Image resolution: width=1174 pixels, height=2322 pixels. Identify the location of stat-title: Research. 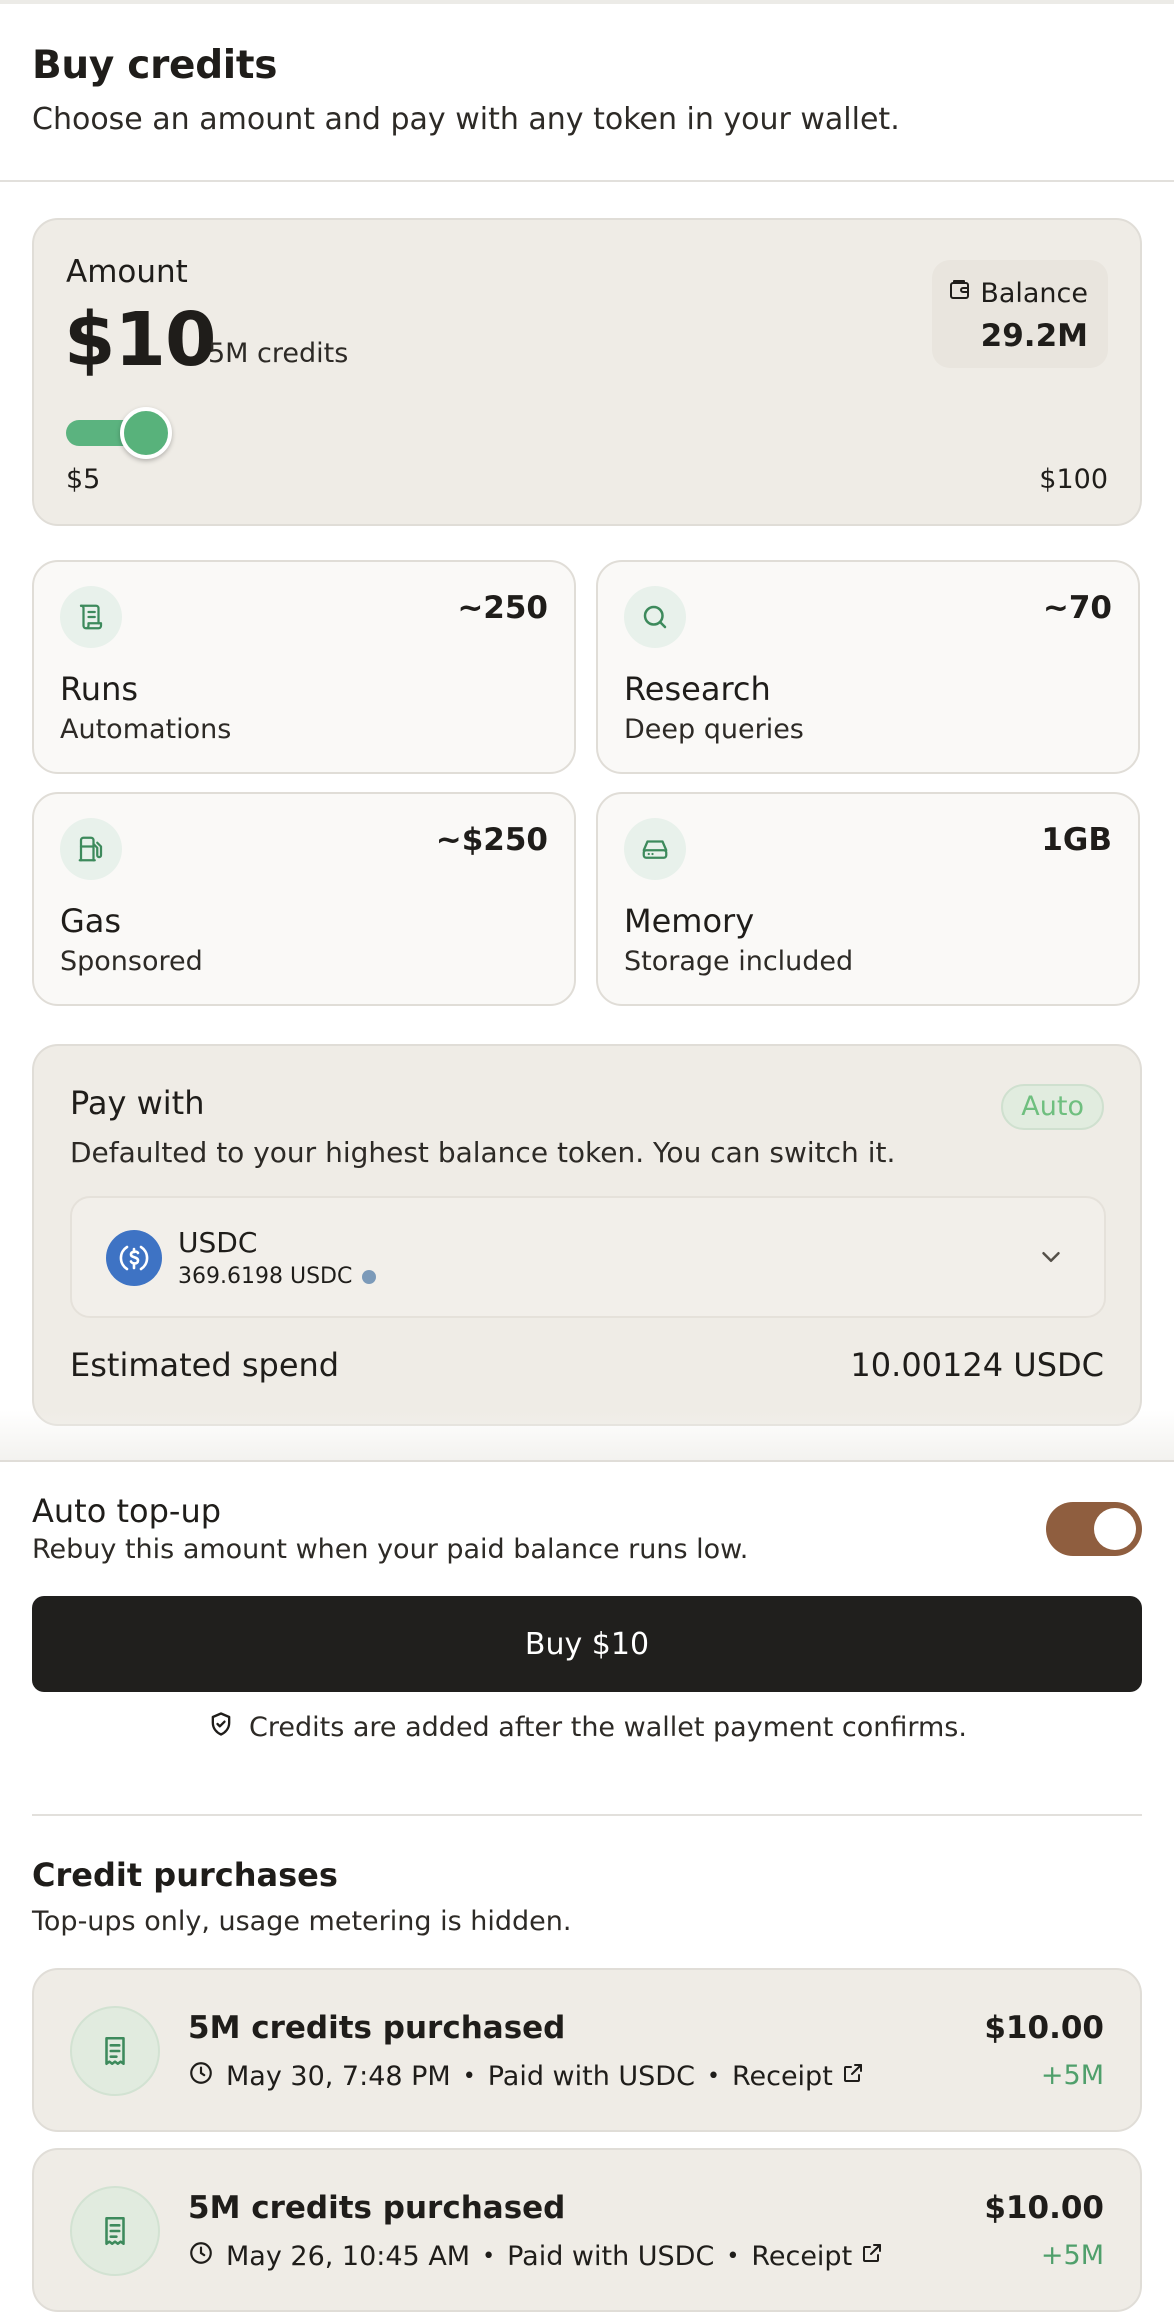
(697, 689).